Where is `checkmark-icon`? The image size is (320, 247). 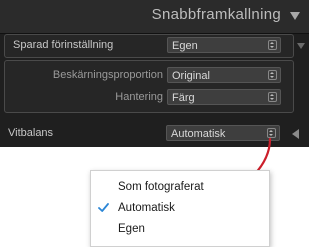
checkmark-icon is located at coordinates (103, 207).